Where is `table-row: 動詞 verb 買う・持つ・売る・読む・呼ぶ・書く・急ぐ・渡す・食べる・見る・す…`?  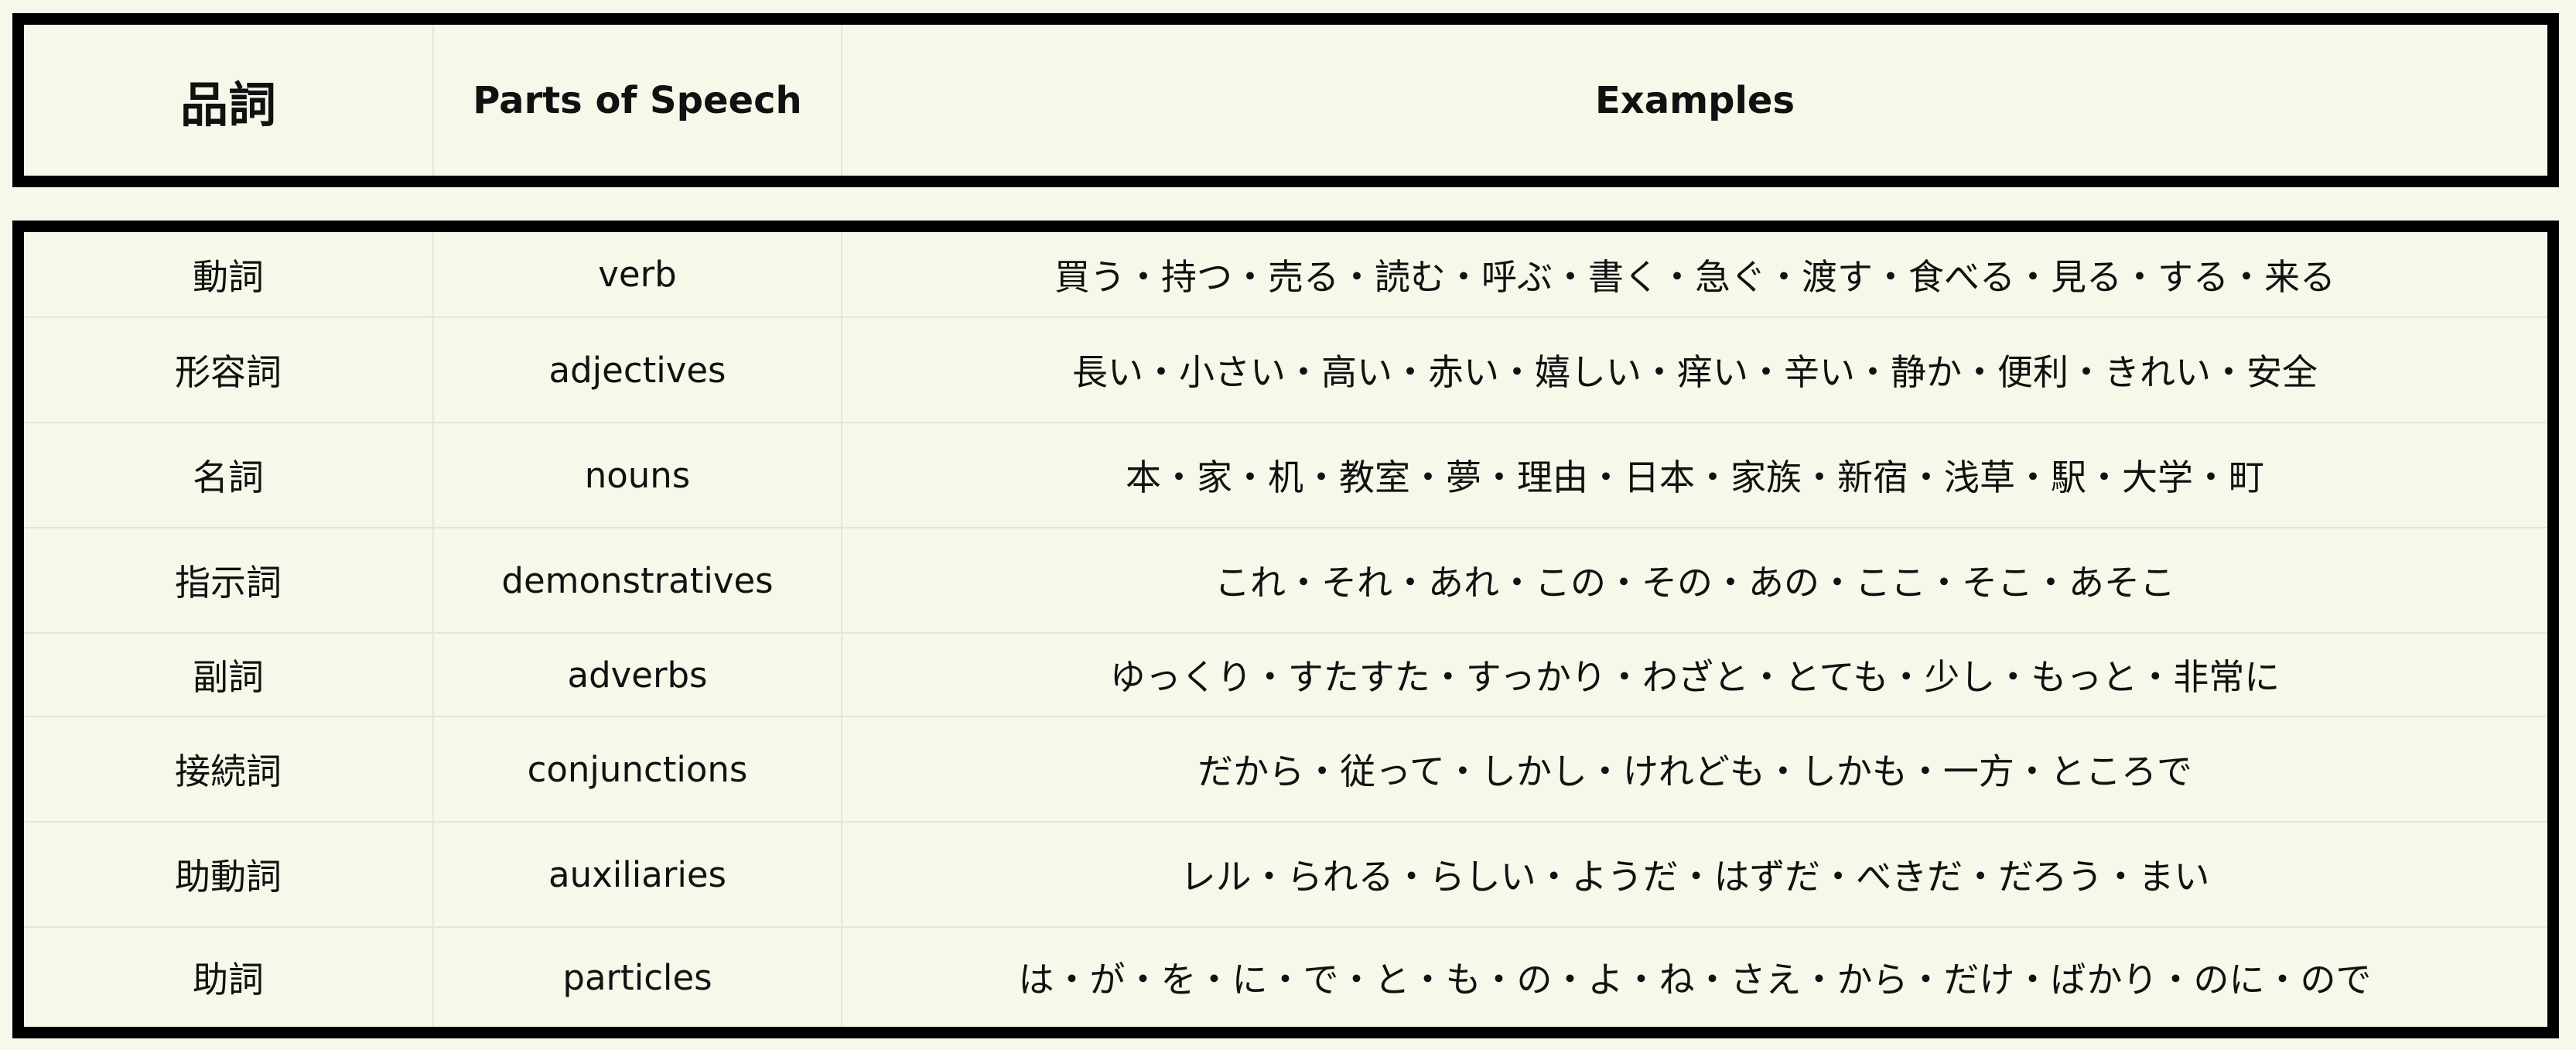
table-row: 動詞 verb 買う・持つ・売る・読む・呼ぶ・書く・急ぐ・渡す・食べる・見る・す… is located at coordinates (1285, 275).